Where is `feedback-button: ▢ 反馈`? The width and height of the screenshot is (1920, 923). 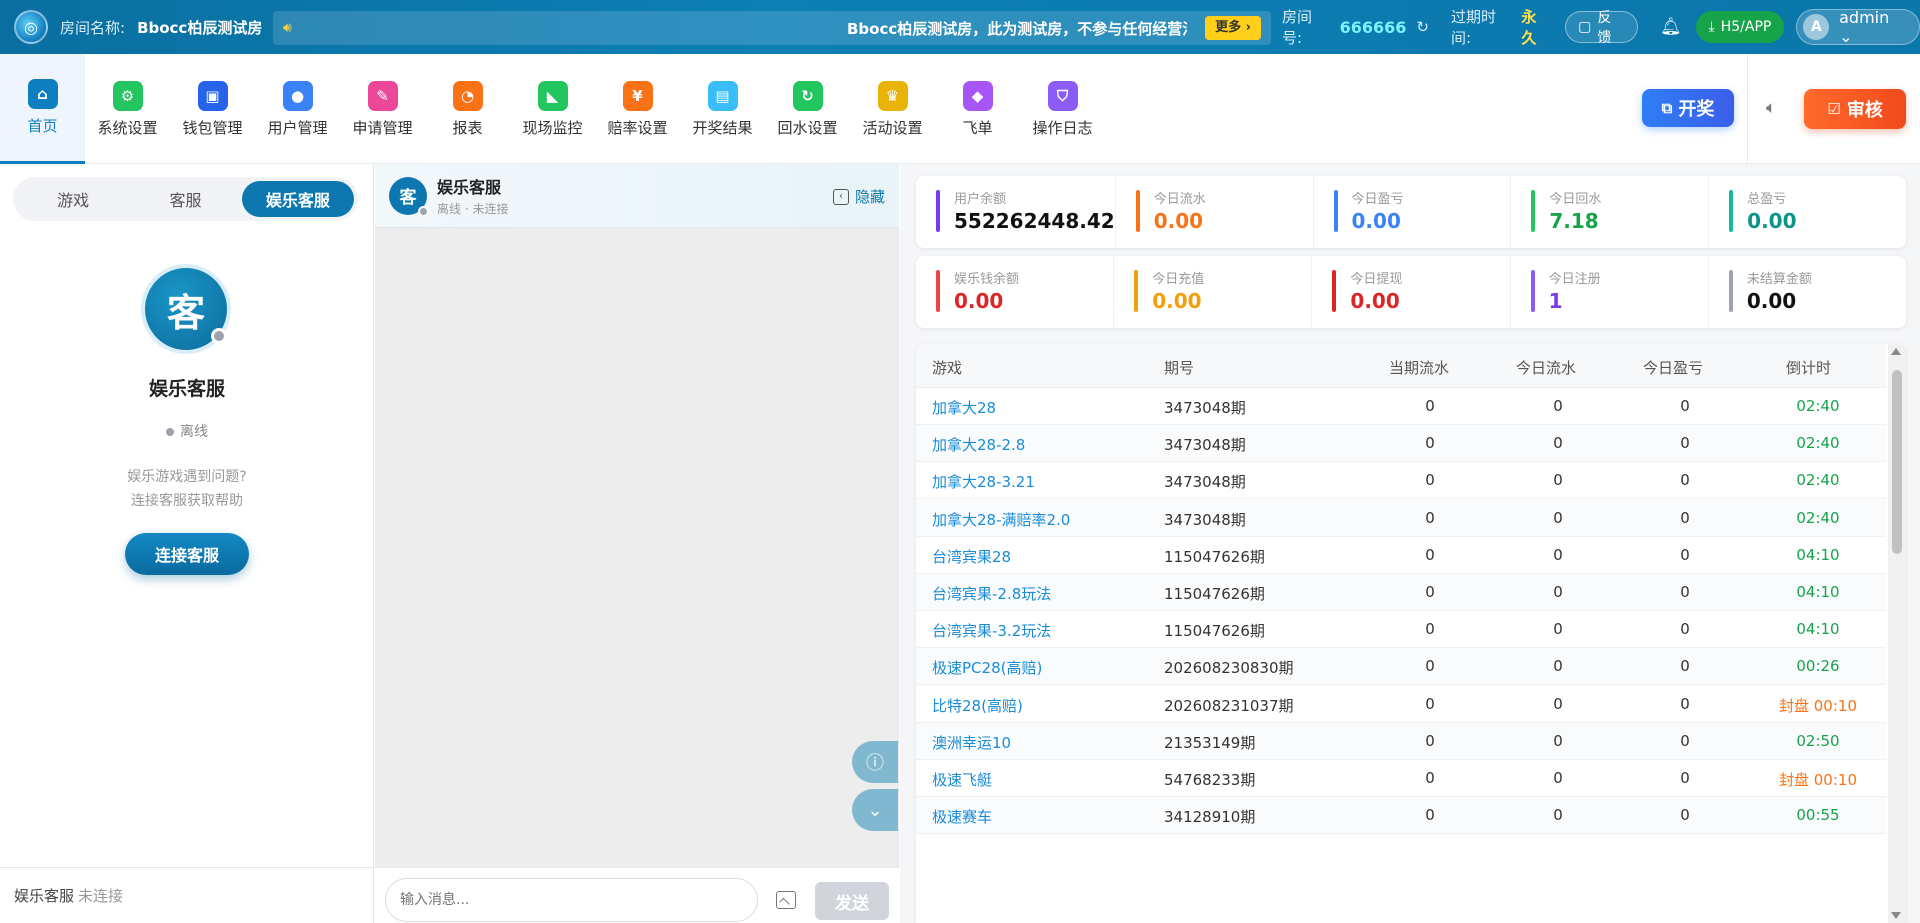 feedback-button: ▢ 反馈 is located at coordinates (1601, 28).